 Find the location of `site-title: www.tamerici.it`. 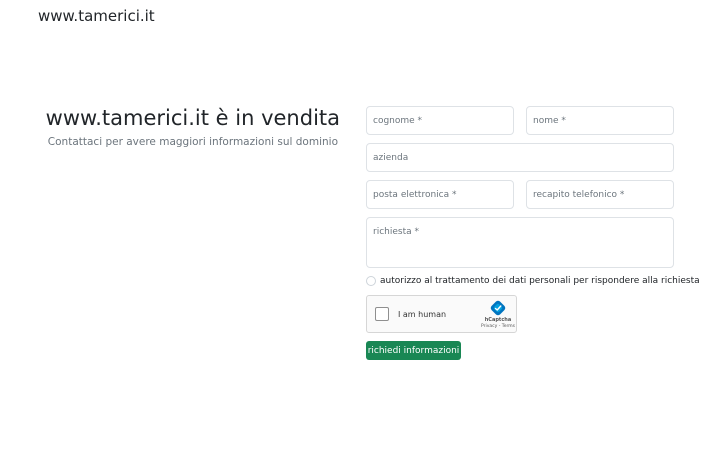

site-title: www.tamerici.it is located at coordinates (96, 16).